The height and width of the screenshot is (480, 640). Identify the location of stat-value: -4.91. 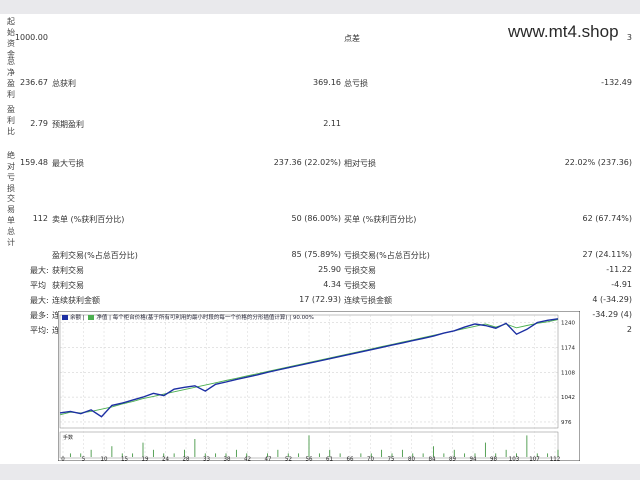
(621, 284).